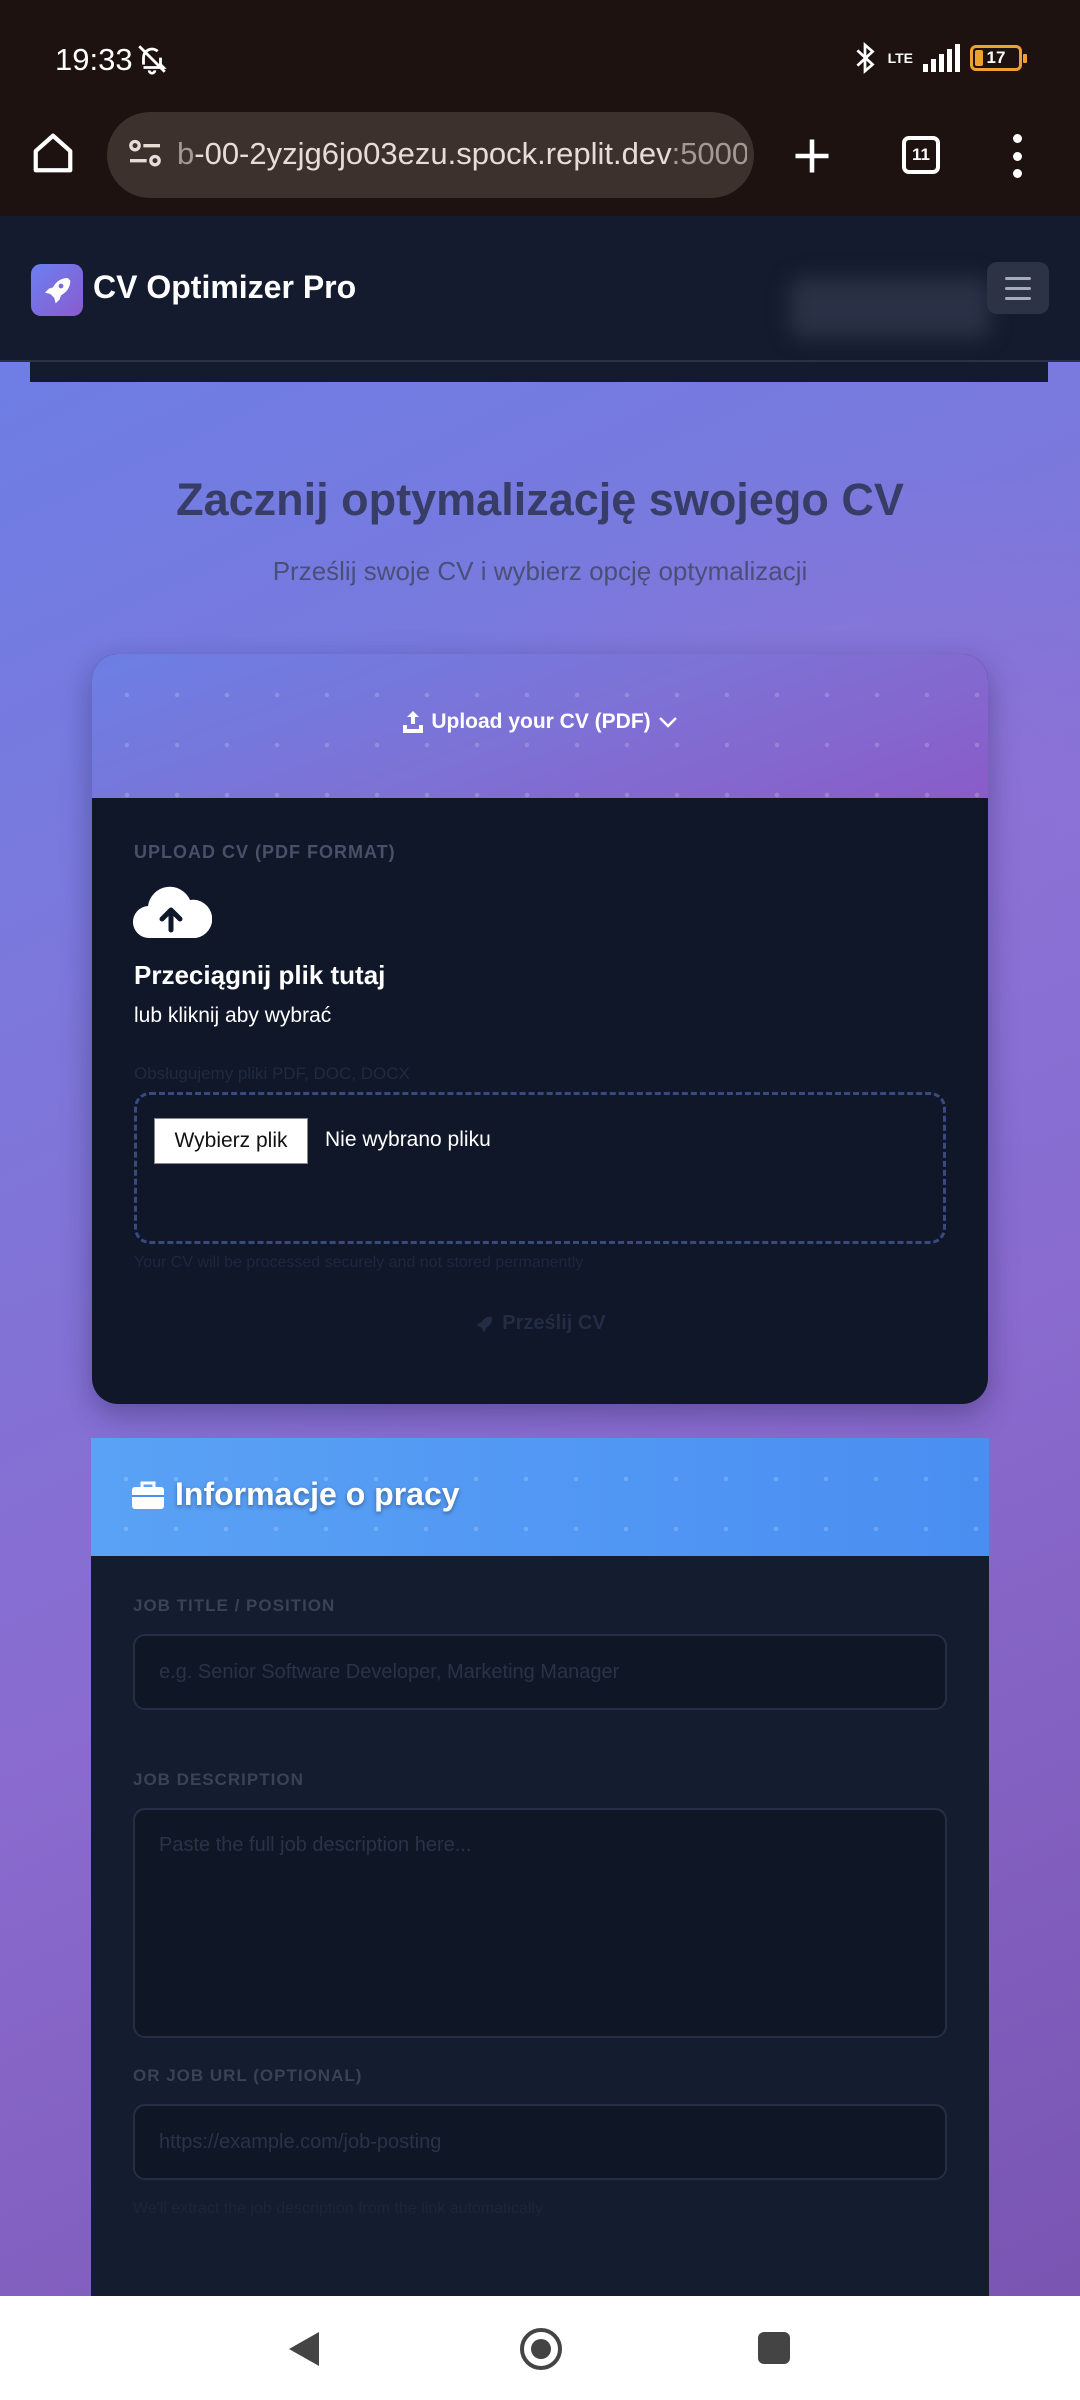 The image size is (1080, 2400). What do you see at coordinates (812, 156) in the screenshot?
I see `new-tab-icon` at bounding box center [812, 156].